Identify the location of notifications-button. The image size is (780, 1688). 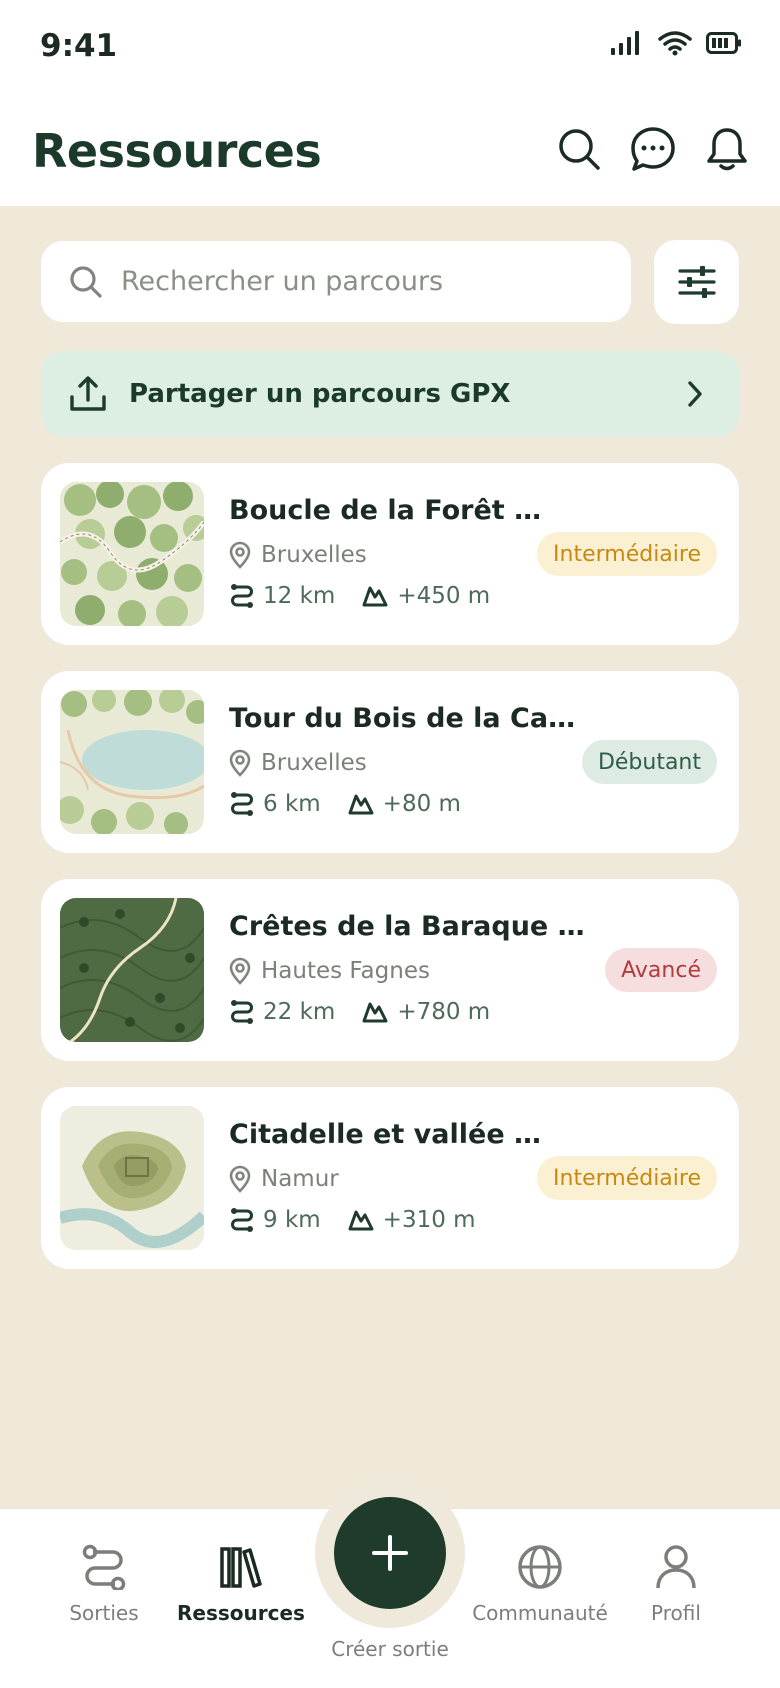
(727, 149).